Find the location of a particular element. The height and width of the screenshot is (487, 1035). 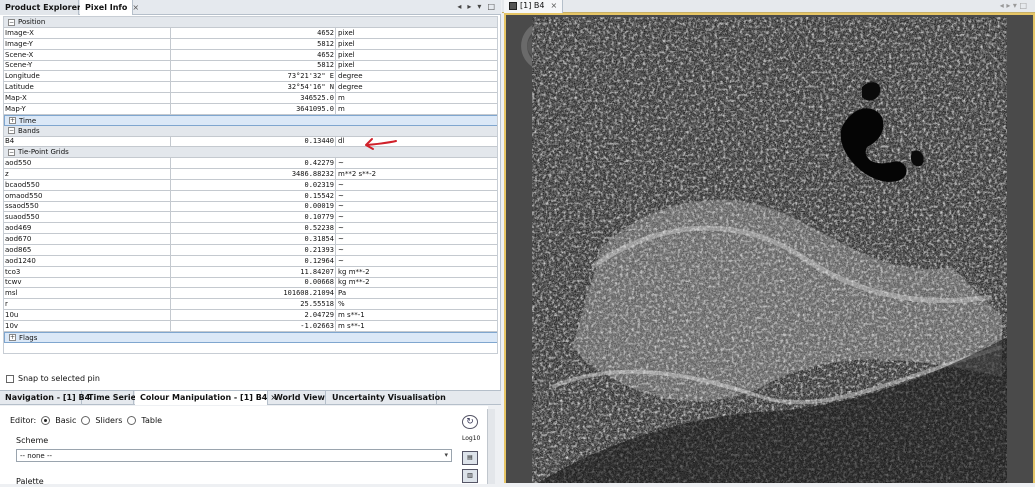

group-title: Tie-Point Grids is located at coordinates (43, 152).